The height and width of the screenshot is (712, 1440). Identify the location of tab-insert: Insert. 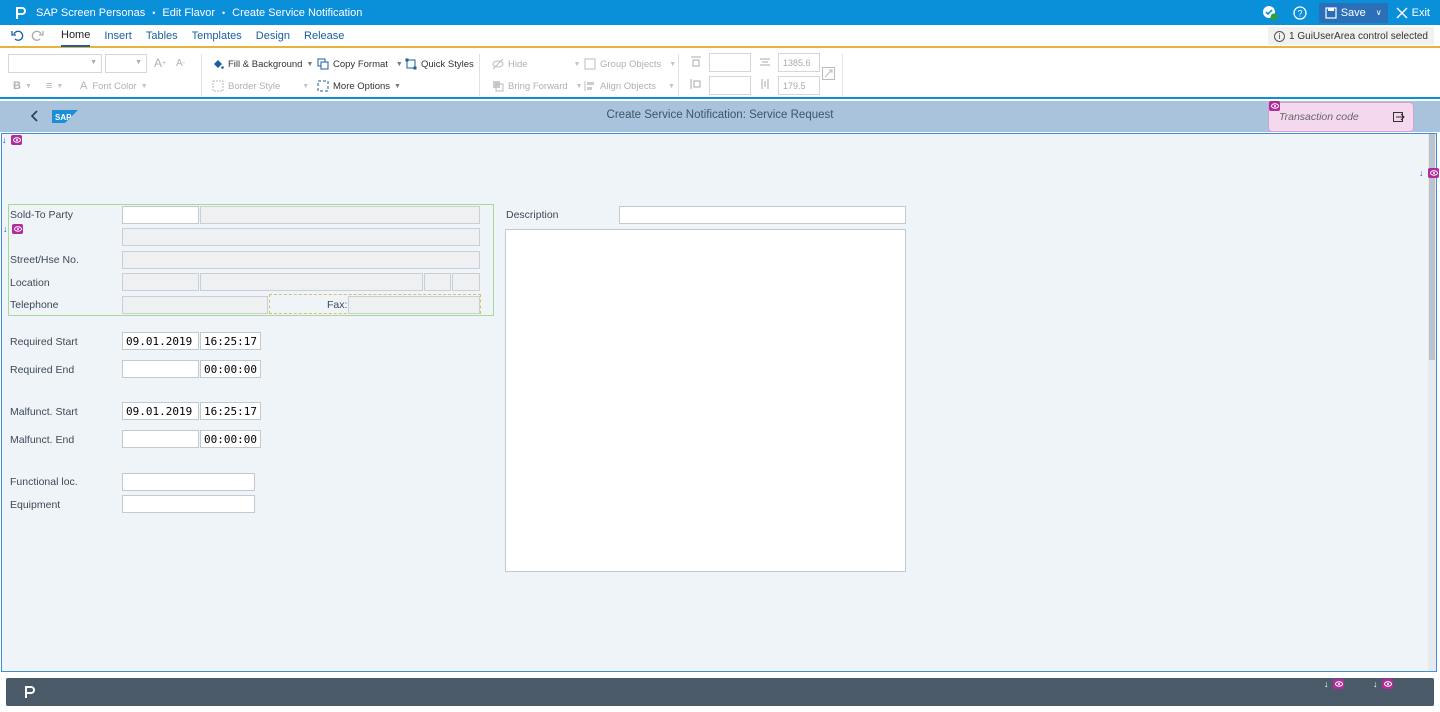
(118, 35).